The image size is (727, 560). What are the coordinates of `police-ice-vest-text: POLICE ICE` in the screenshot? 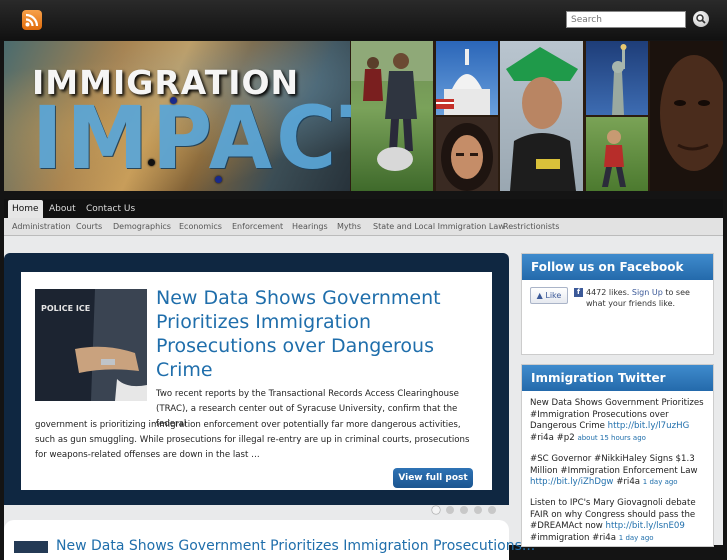 It's located at (65, 308).